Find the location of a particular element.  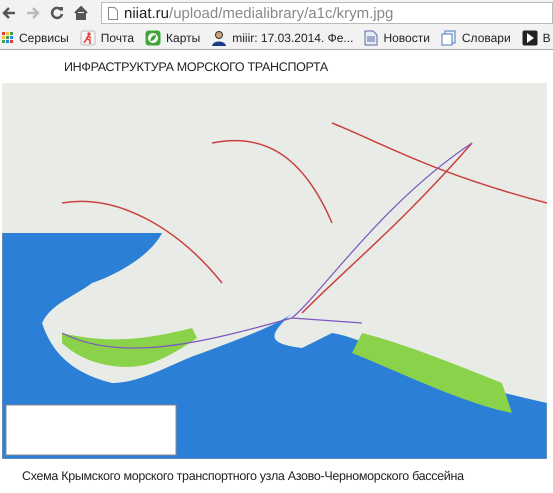

bookmark-link: Почта is located at coordinates (107, 37).